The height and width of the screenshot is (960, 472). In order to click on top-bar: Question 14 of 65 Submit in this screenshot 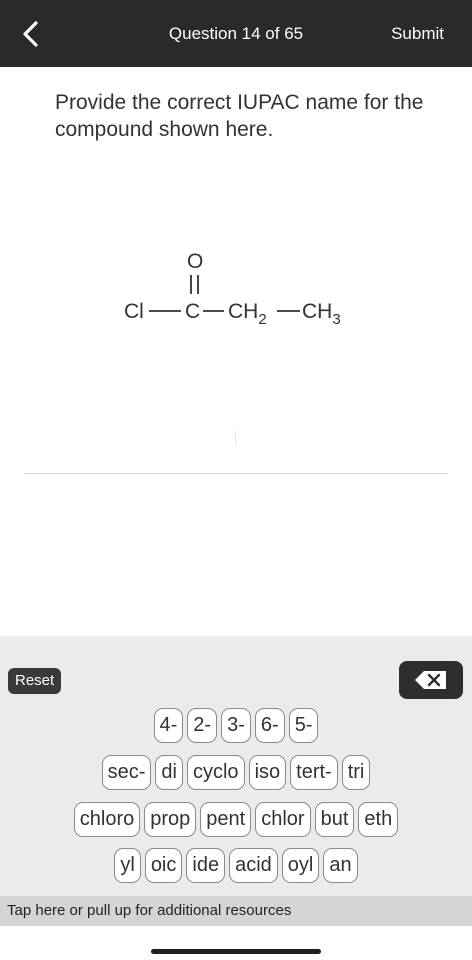, I will do `click(236, 33)`.